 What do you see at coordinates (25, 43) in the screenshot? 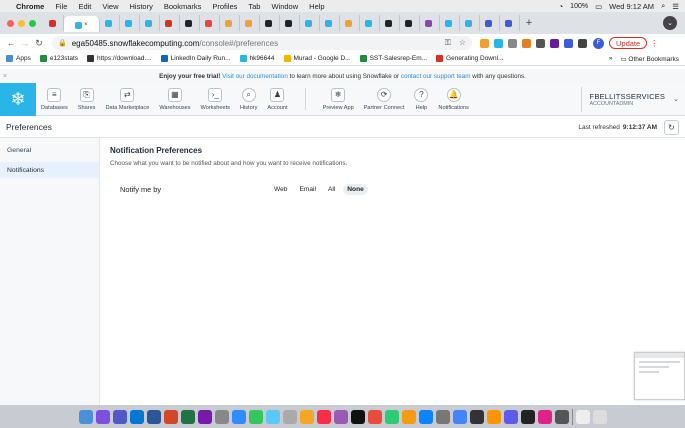
I see `forward-icon: →` at bounding box center [25, 43].